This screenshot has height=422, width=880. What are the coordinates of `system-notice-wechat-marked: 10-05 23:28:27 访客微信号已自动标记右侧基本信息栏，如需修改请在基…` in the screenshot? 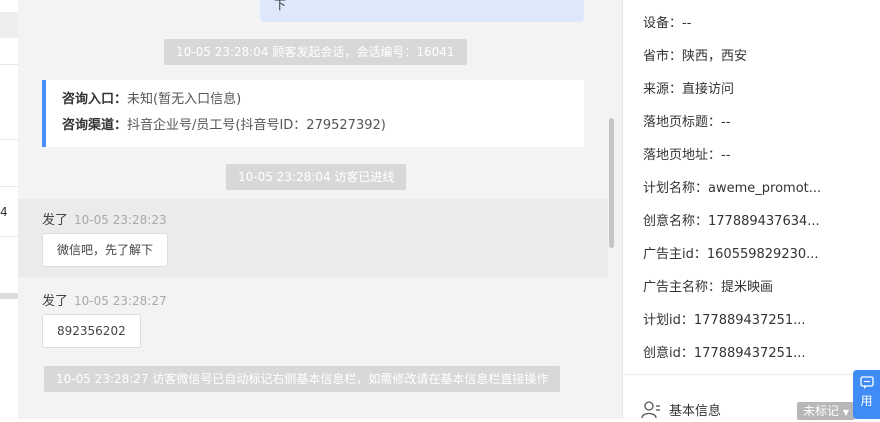 It's located at (302, 379).